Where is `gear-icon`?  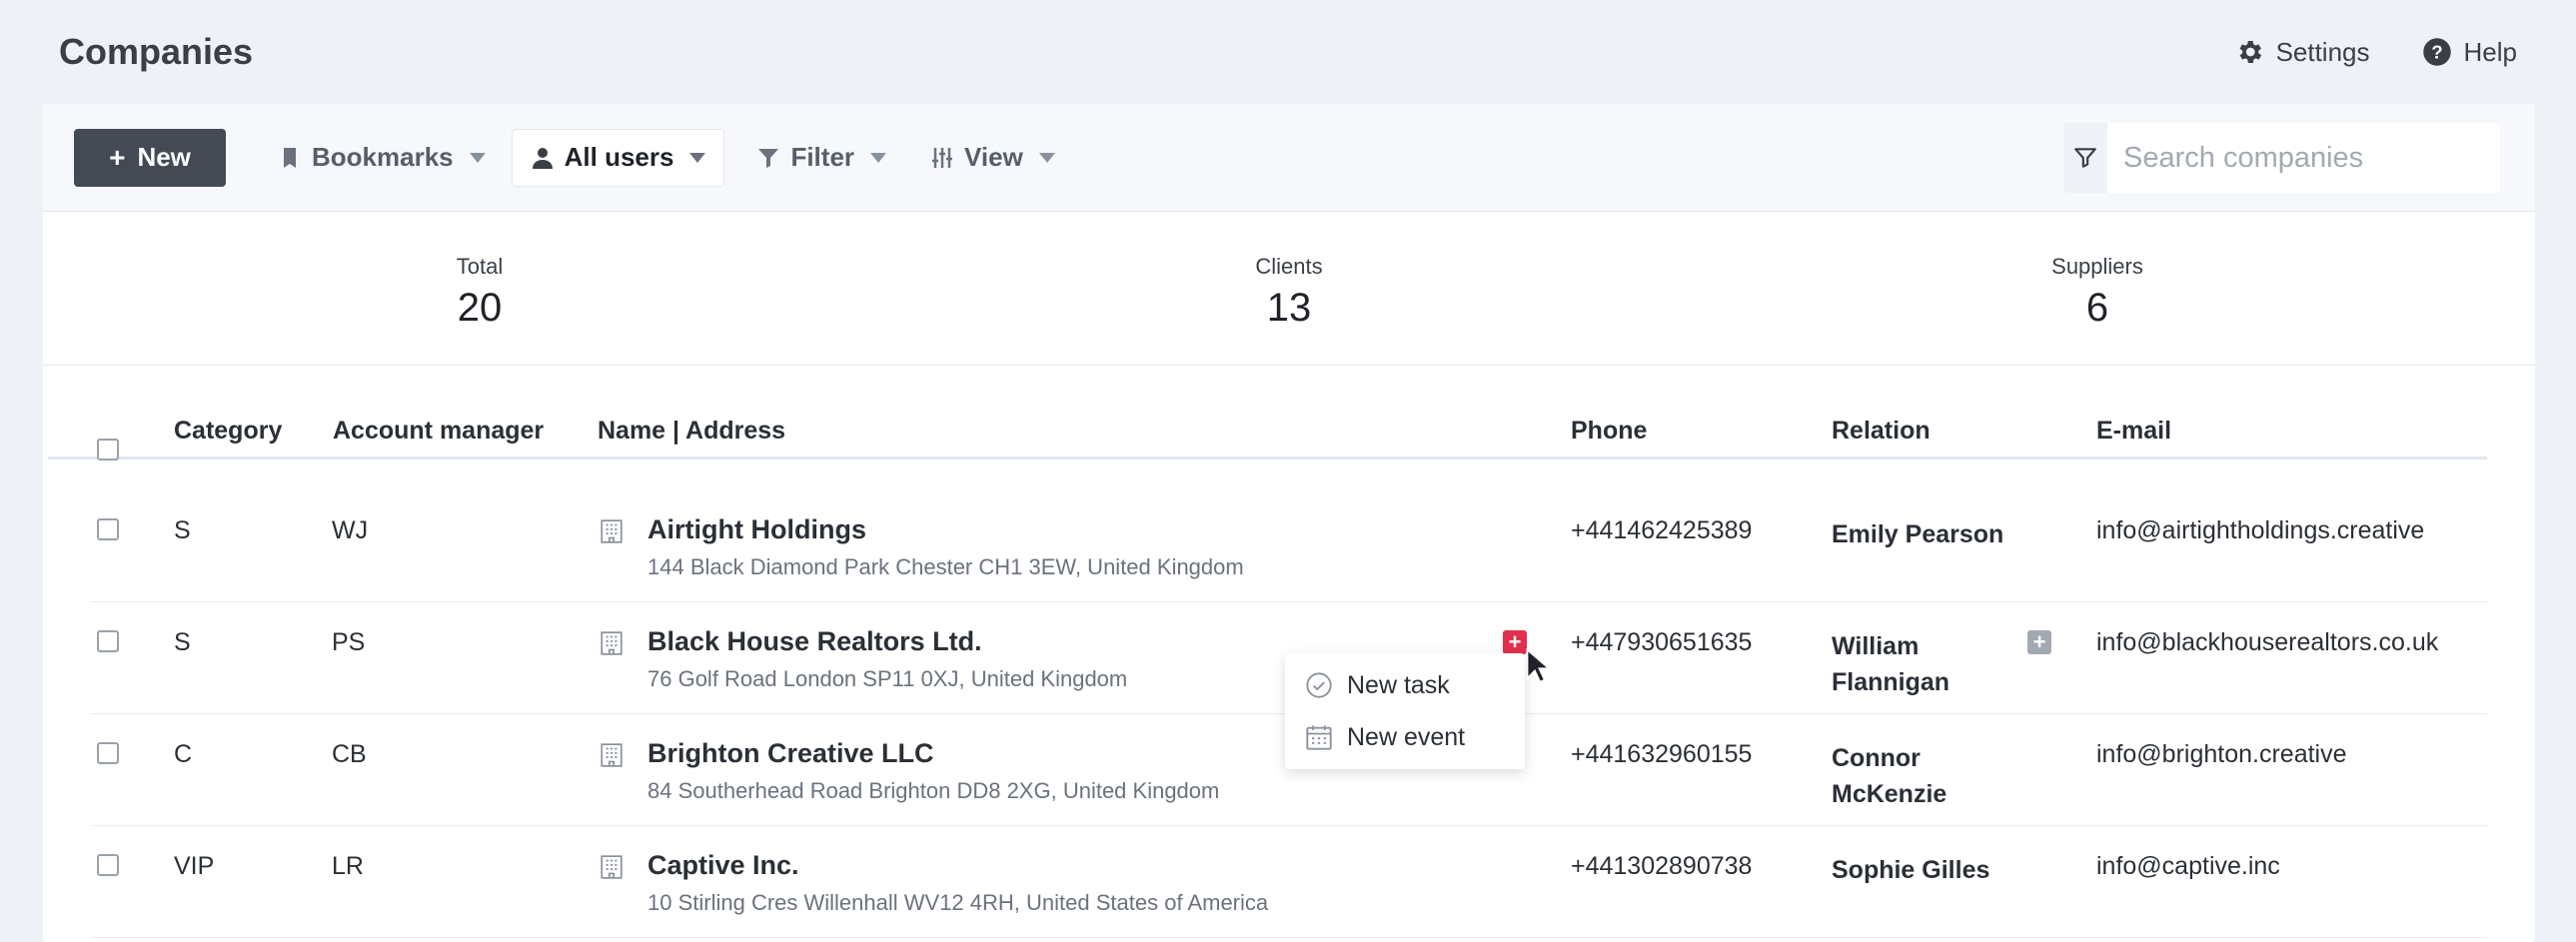 gear-icon is located at coordinates (2250, 52).